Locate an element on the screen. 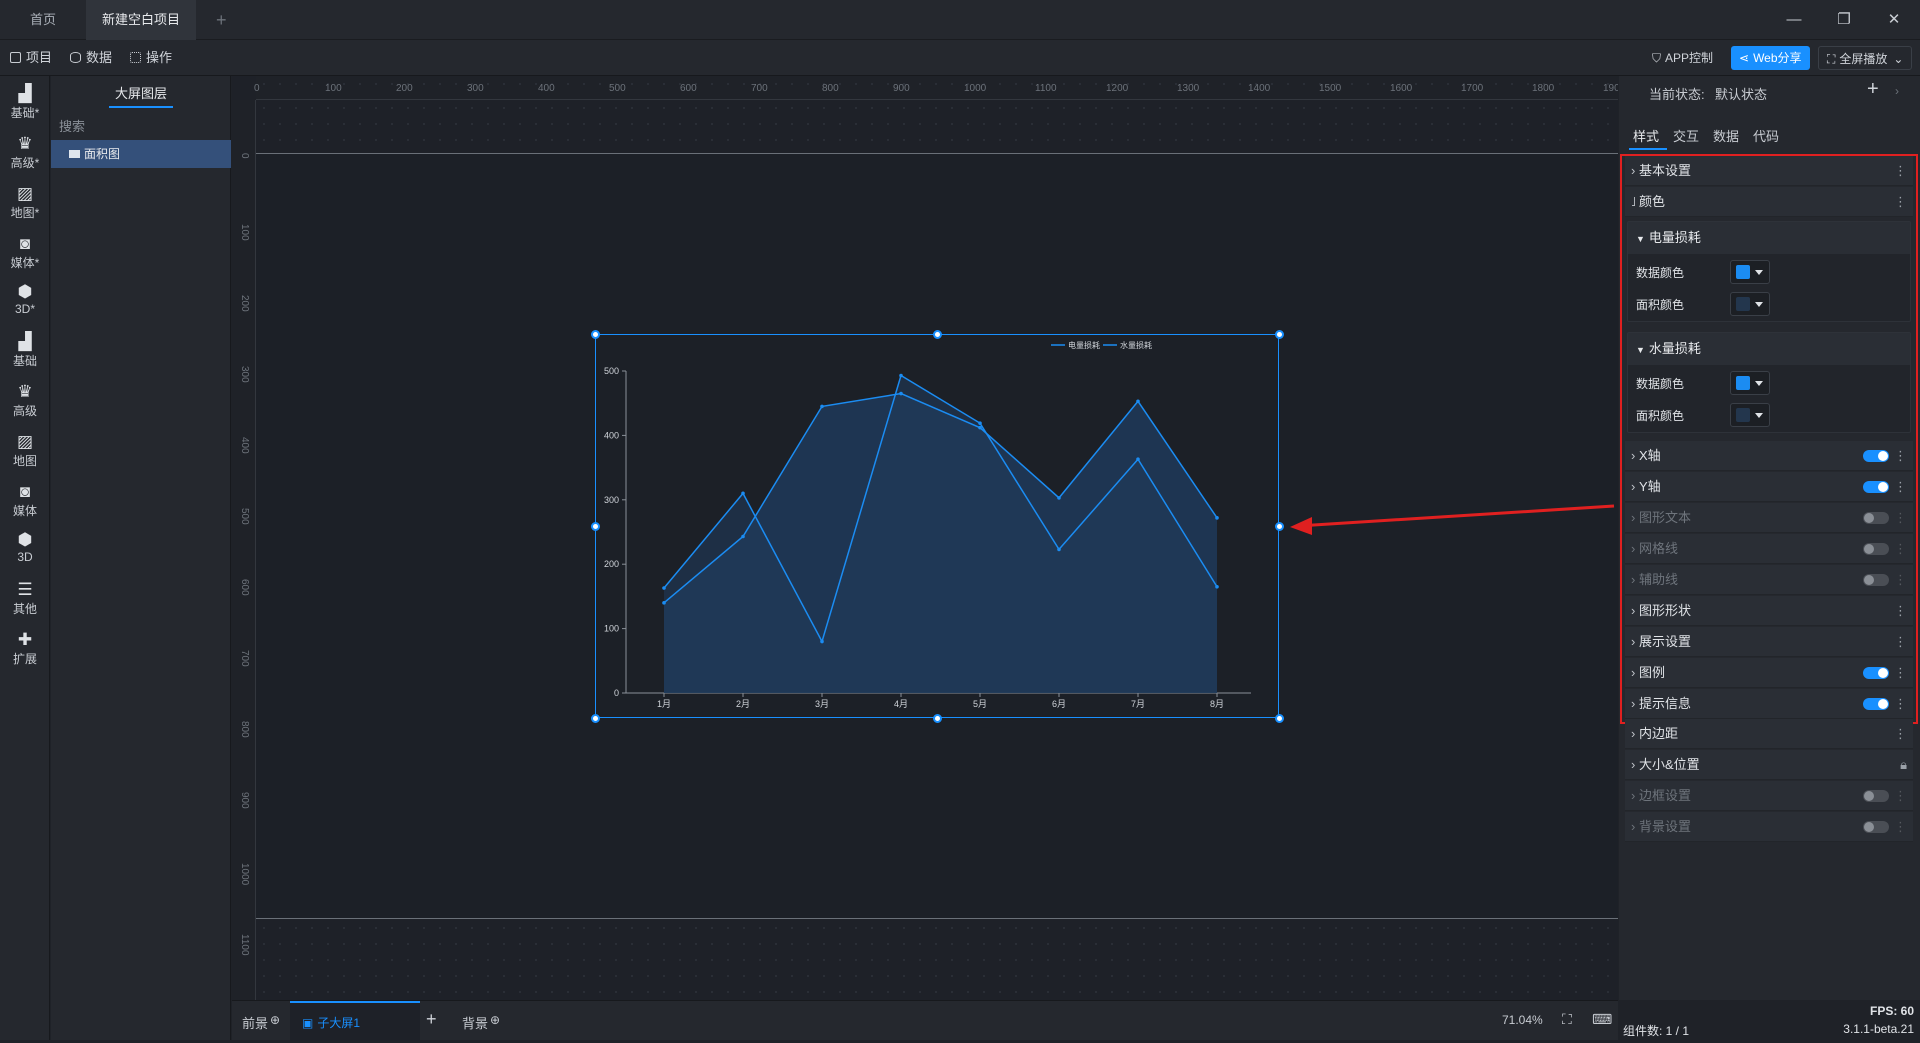 The image size is (1920, 1043). category-2: ▨ 地图* is located at coordinates (25, 202).